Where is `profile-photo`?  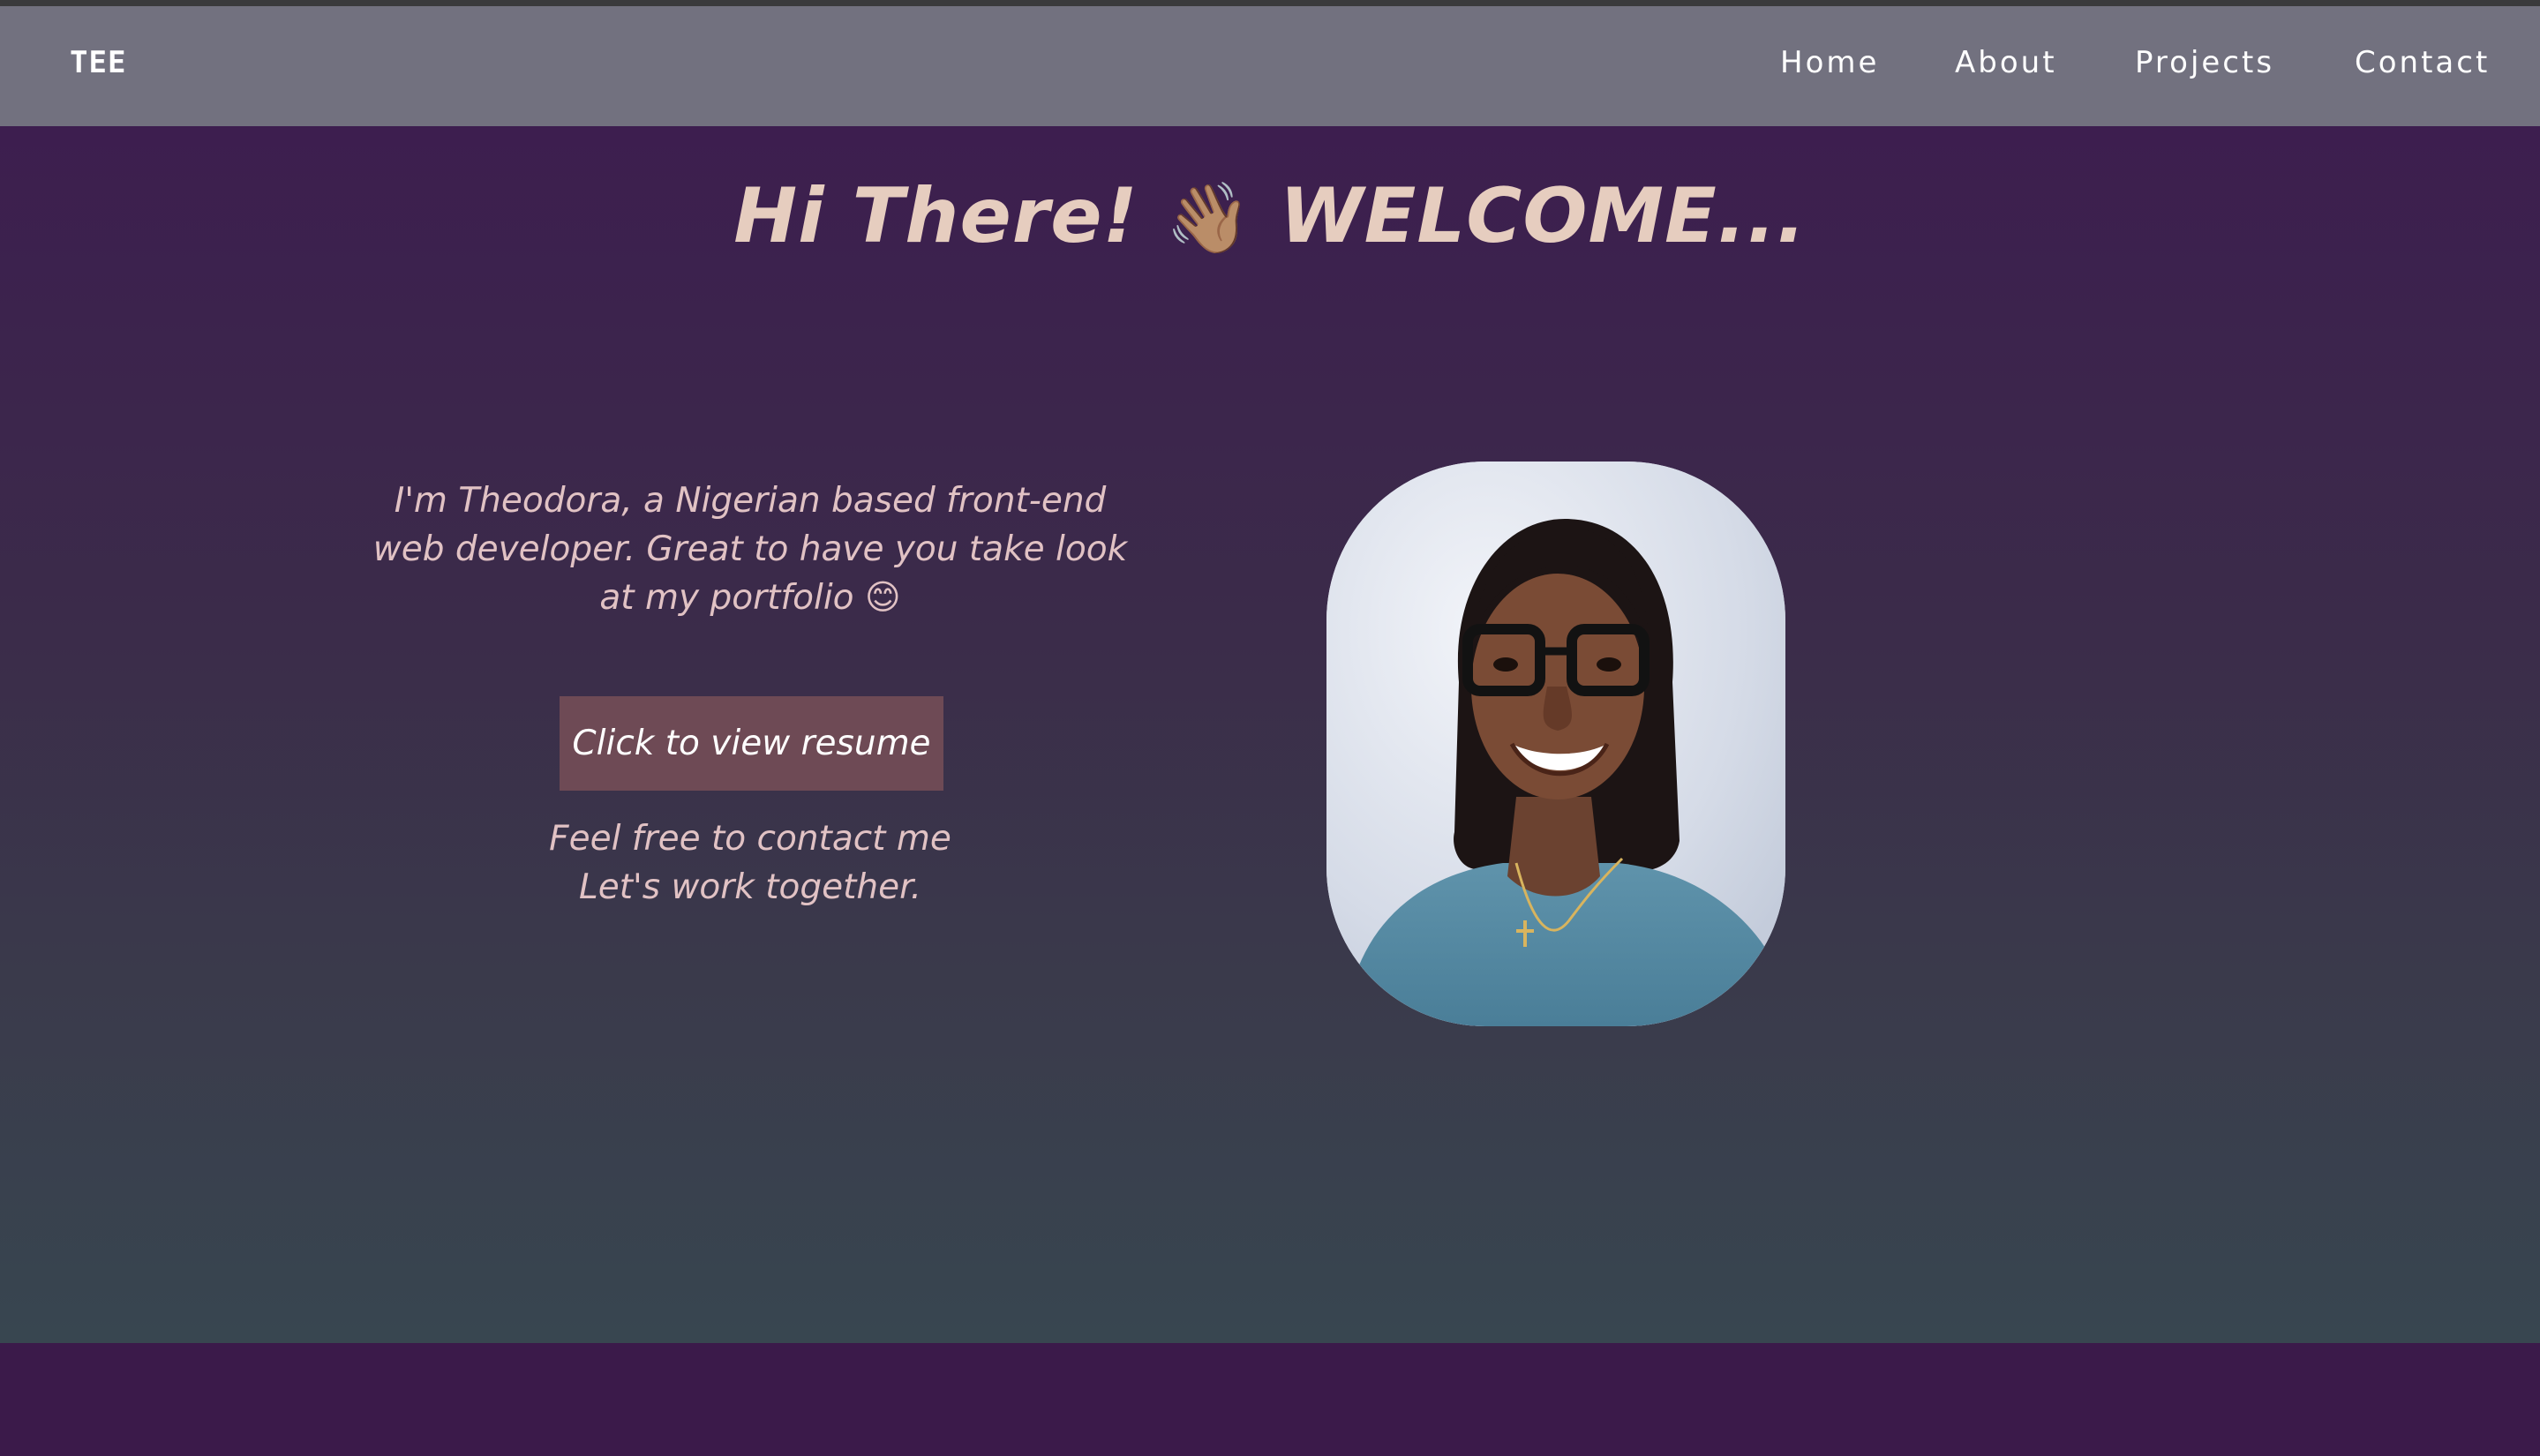
profile-photo is located at coordinates (1555, 744).